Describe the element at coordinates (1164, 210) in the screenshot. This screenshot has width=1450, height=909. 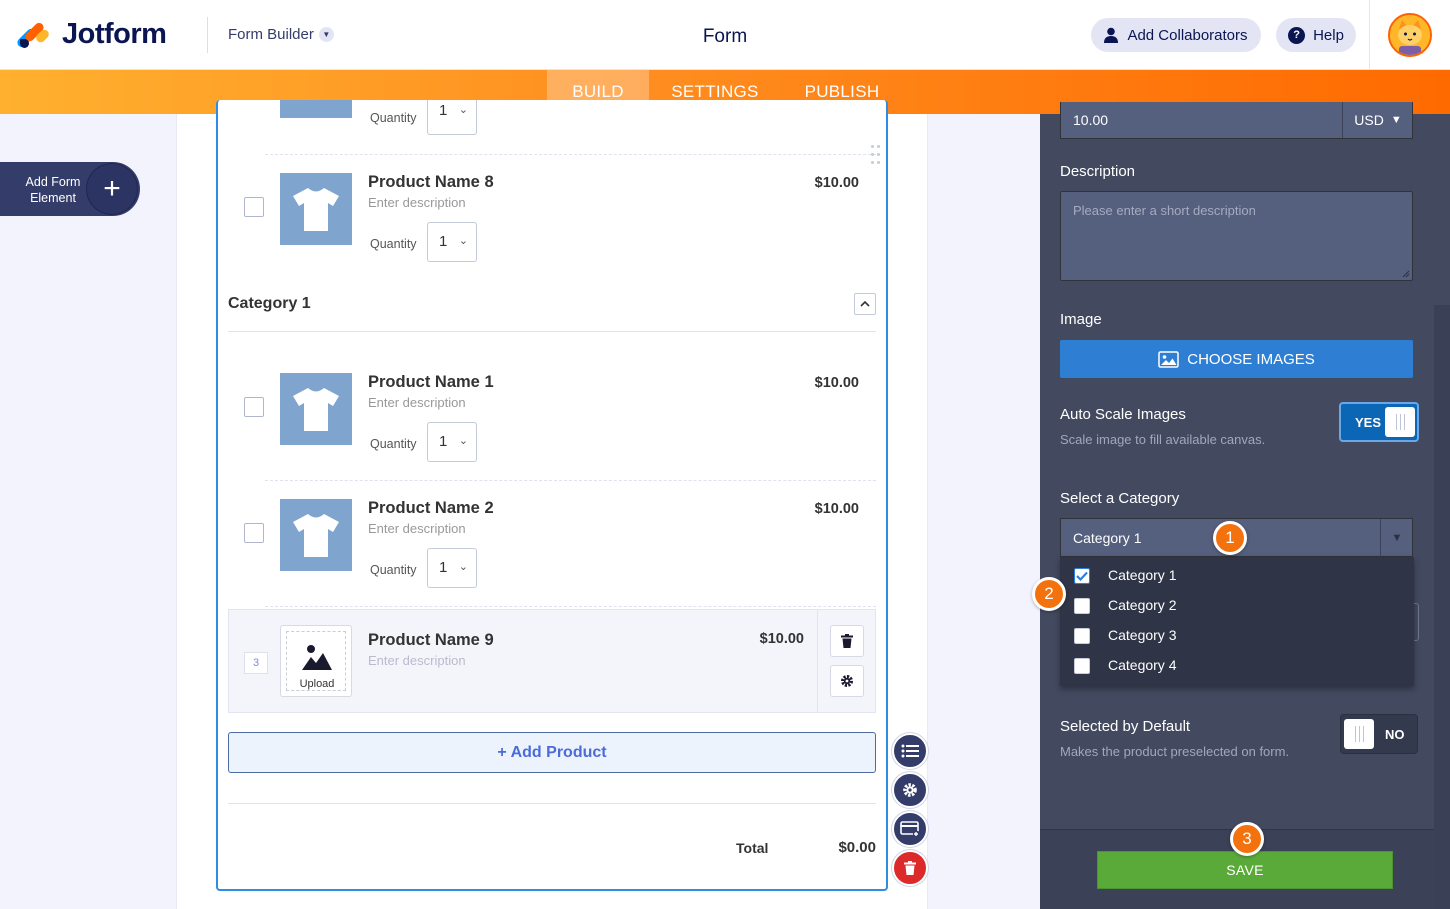
I see `description-placeholder: Please enter a short description` at that location.